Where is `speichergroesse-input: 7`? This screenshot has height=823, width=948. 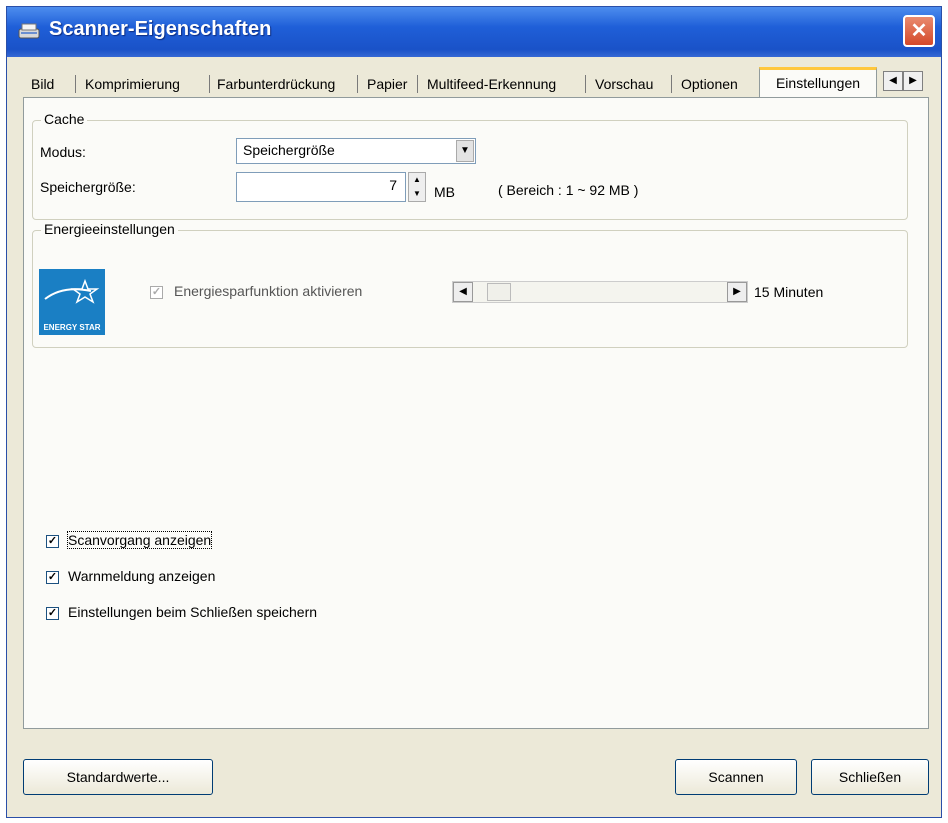 speichergroesse-input: 7 is located at coordinates (321, 187).